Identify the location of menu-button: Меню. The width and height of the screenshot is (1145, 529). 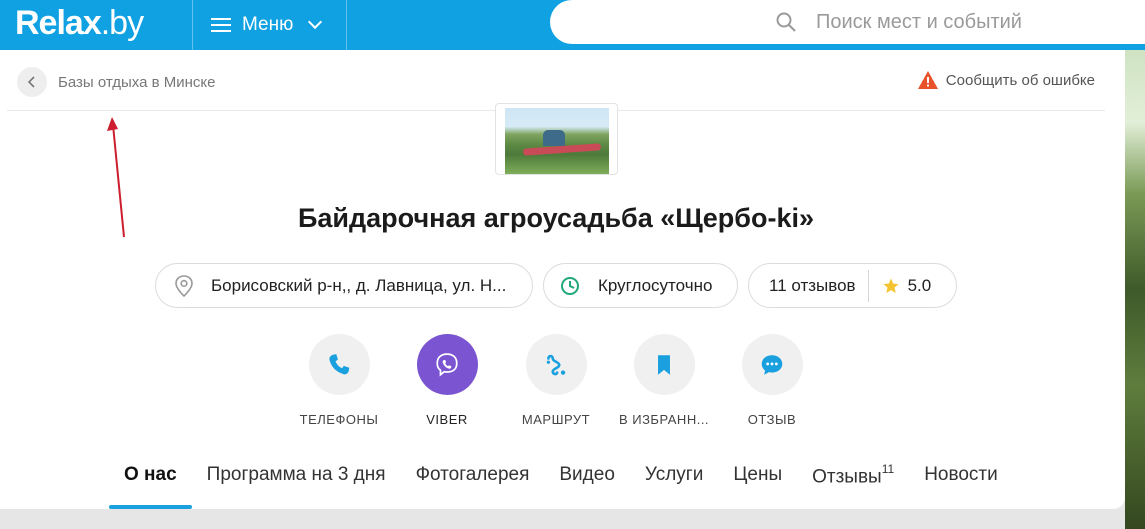
(269, 25).